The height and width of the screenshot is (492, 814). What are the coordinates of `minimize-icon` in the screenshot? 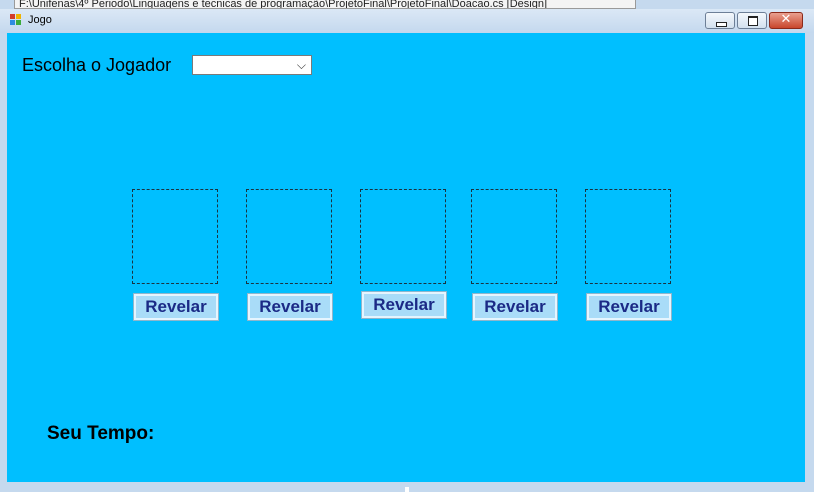 It's located at (721, 24).